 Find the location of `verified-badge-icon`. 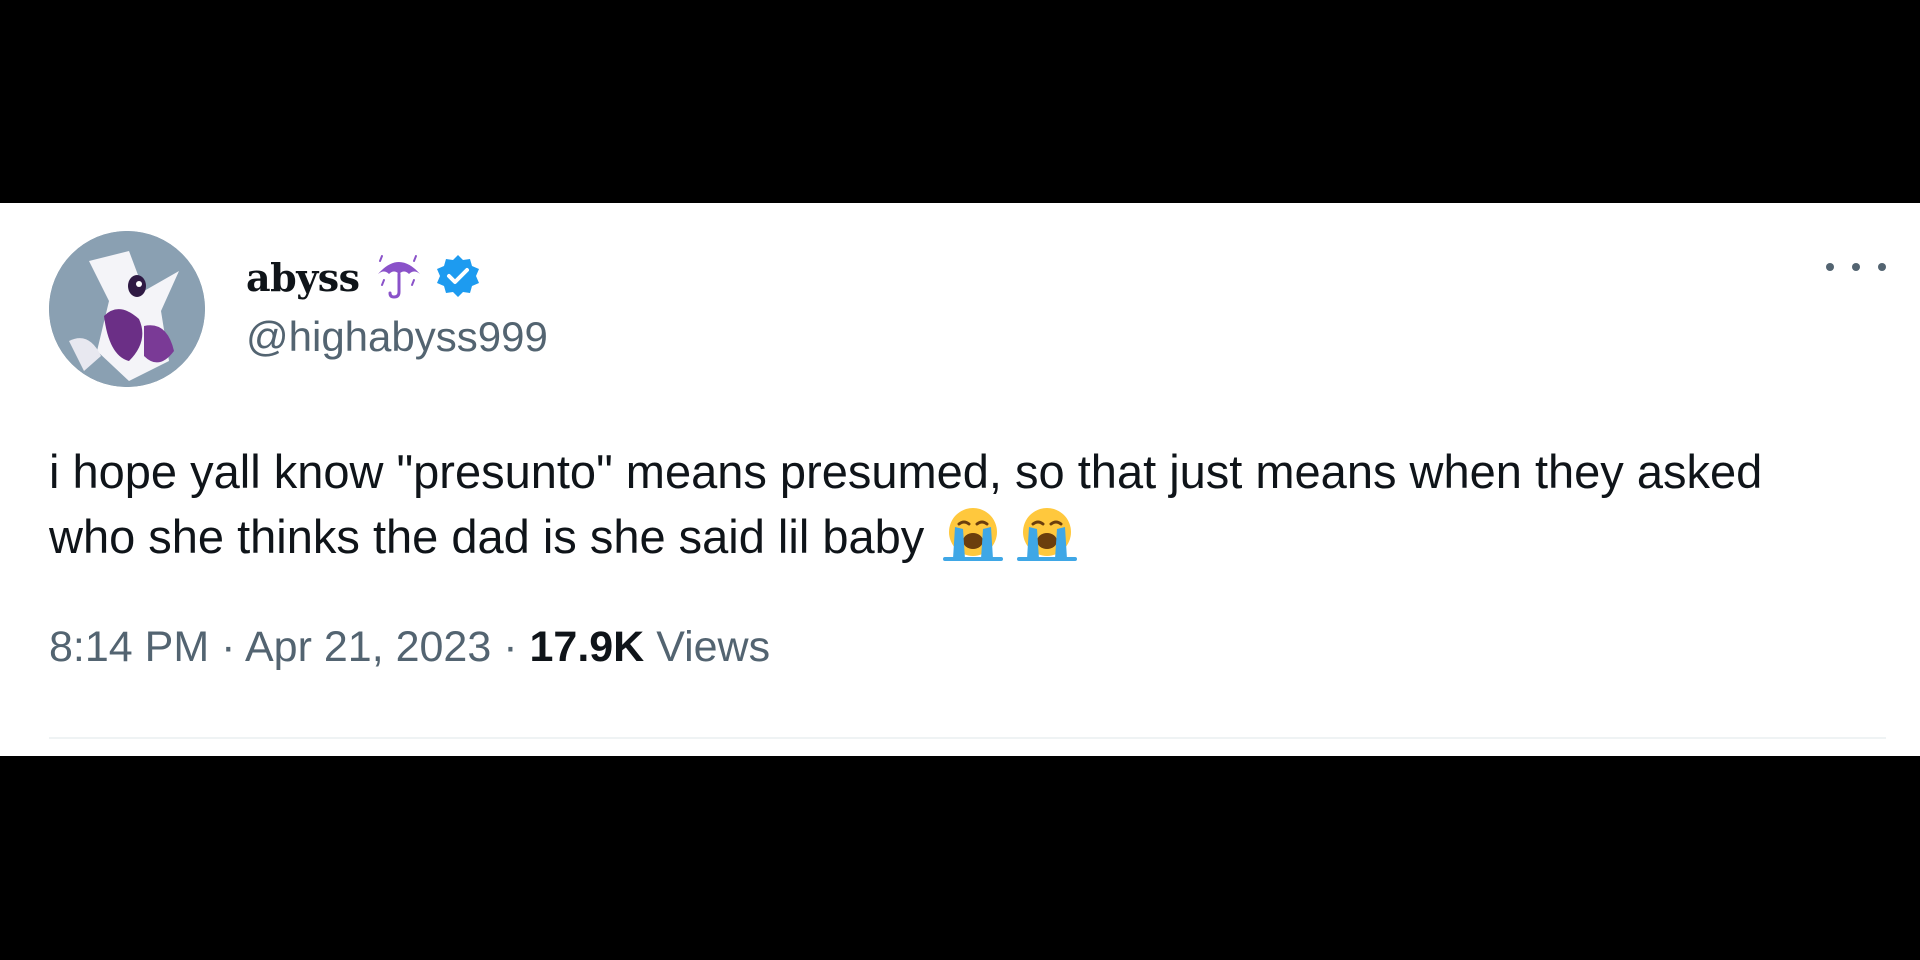

verified-badge-icon is located at coordinates (458, 277).